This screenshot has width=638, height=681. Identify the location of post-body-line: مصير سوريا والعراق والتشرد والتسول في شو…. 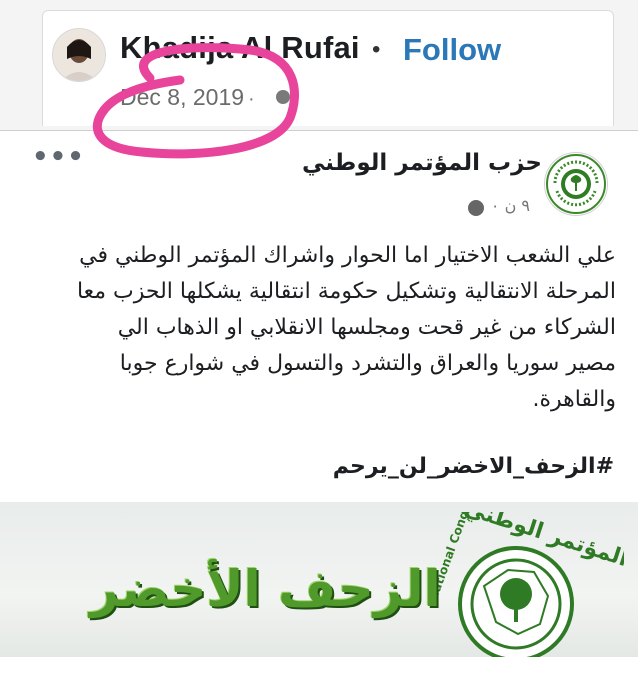
(367, 363).